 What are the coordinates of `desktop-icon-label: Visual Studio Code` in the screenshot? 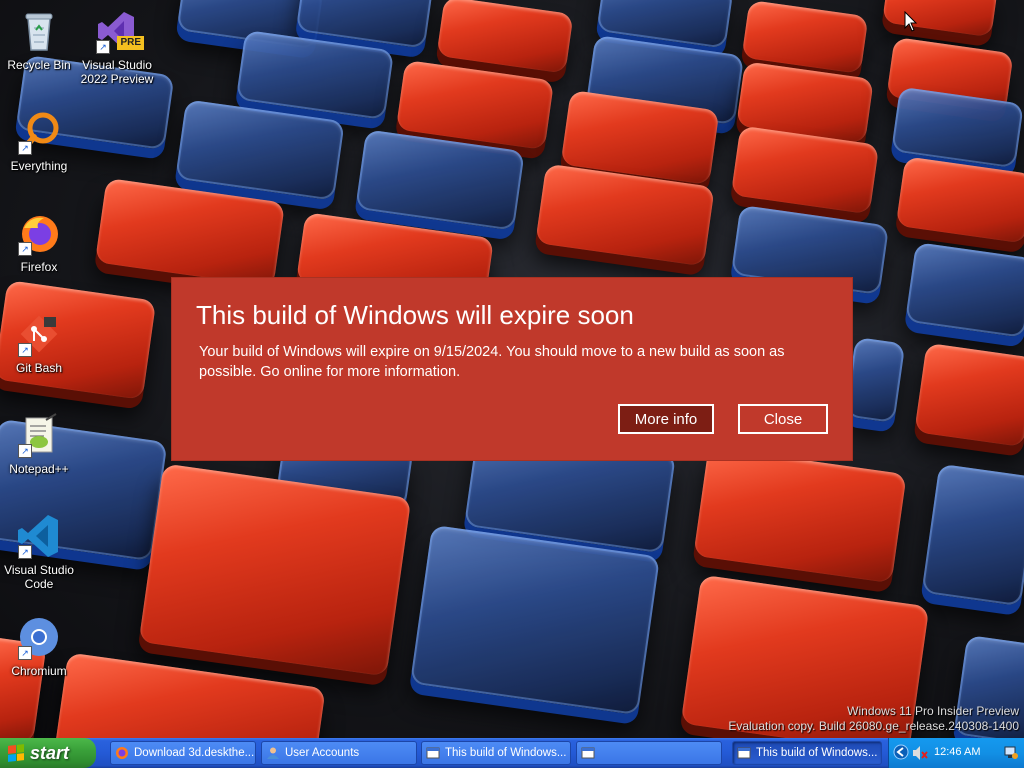 It's located at (39, 577).